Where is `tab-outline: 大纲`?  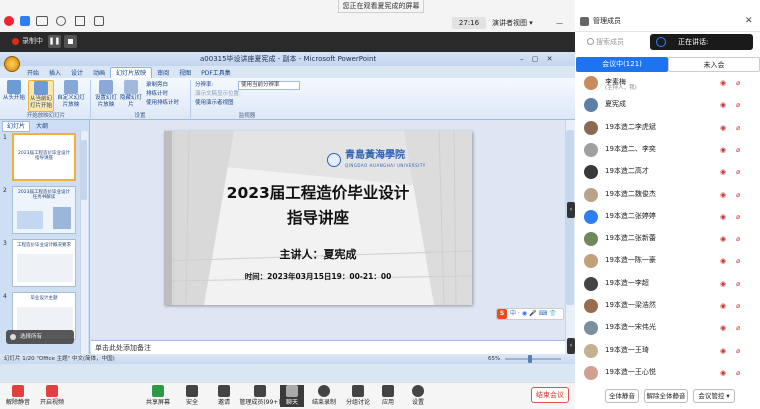
tab-outline: 大纲 is located at coordinates (42, 126).